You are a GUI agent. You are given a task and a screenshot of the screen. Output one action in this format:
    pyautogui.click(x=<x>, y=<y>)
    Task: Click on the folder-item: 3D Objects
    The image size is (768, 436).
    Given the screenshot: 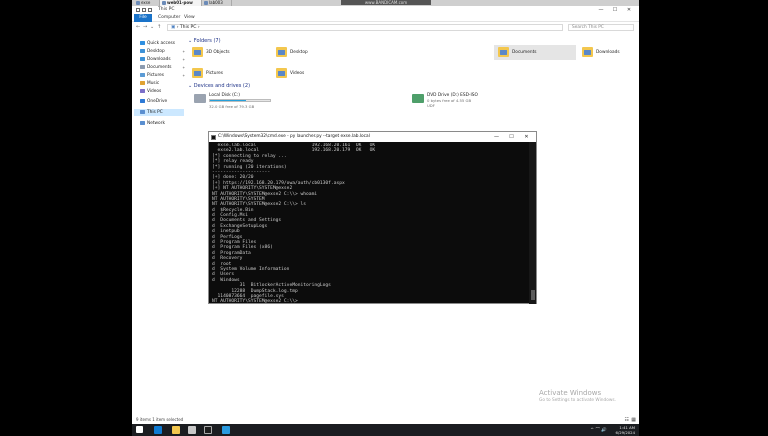 What is the action you would take?
    pyautogui.click(x=229, y=52)
    